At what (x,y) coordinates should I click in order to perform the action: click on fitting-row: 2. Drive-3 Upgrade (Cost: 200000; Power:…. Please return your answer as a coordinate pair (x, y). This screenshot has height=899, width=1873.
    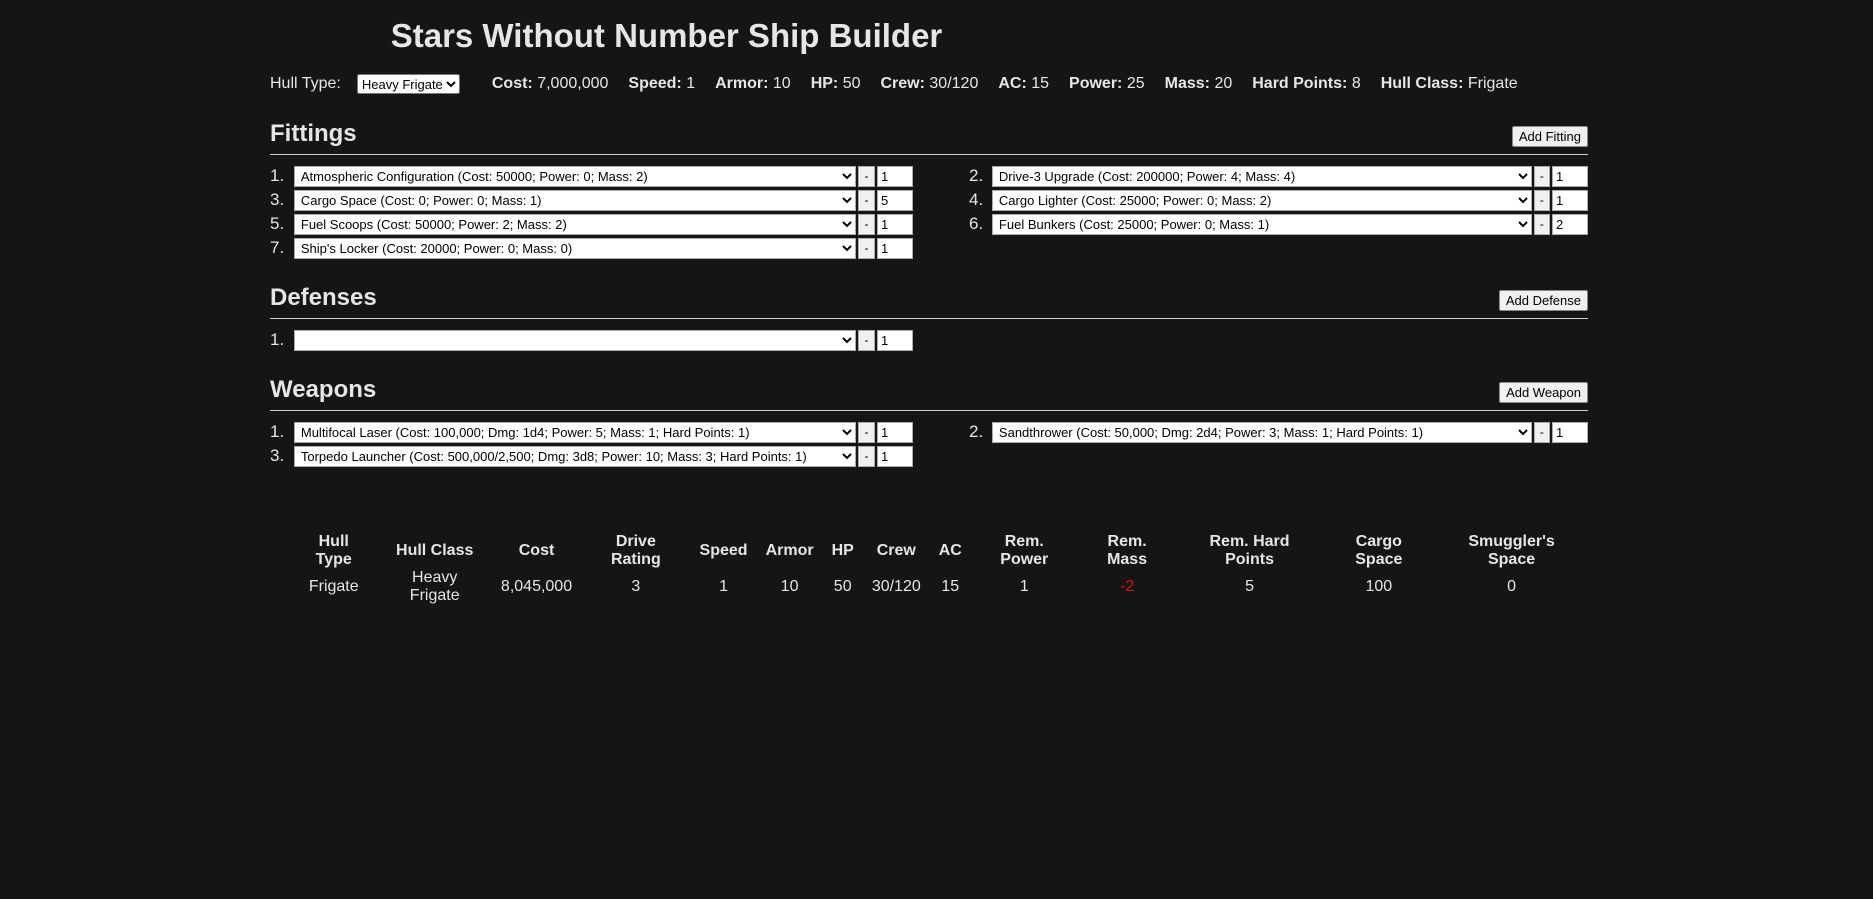
    Looking at the image, I should click on (1279, 176).